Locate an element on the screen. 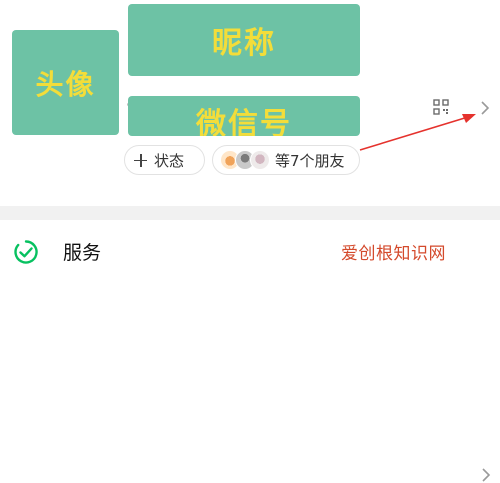 This screenshot has height=483, width=500. friend-avatars is located at coordinates (245, 160).